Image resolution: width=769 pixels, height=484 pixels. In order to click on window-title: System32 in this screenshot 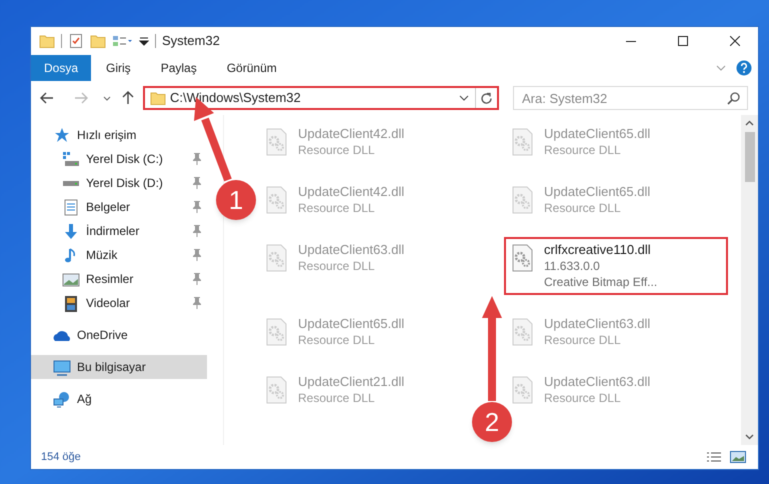, I will do `click(191, 41)`.